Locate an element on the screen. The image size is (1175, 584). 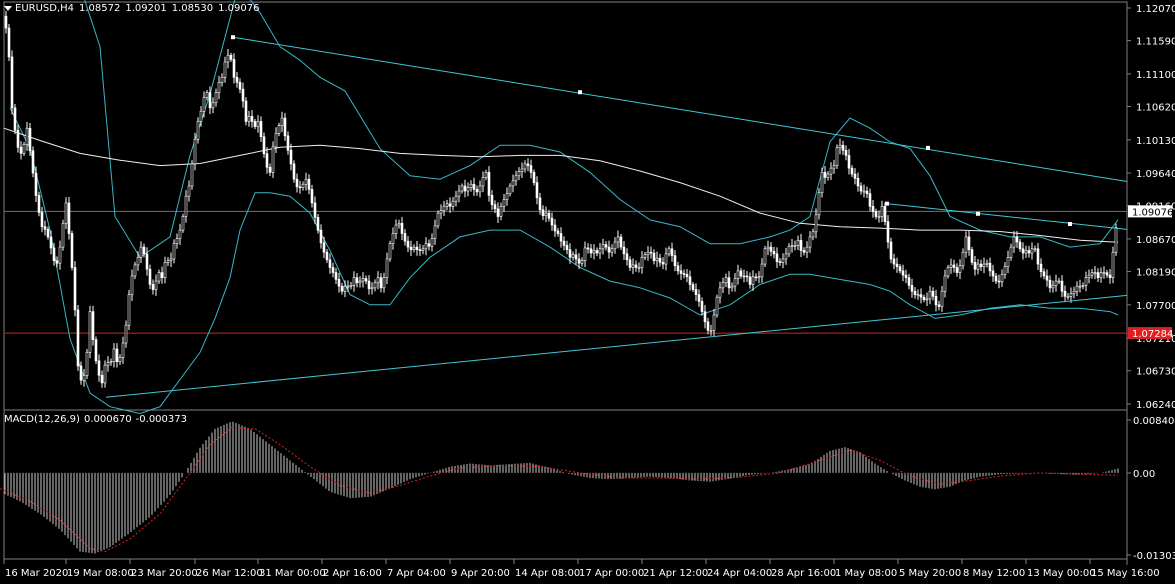
dropdown-triangle-icon is located at coordinates (8, 8).